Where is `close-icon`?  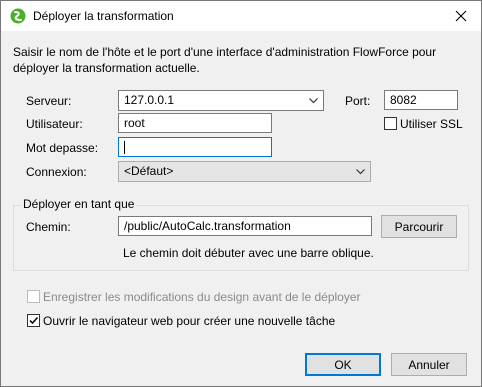
close-icon is located at coordinates (461, 16).